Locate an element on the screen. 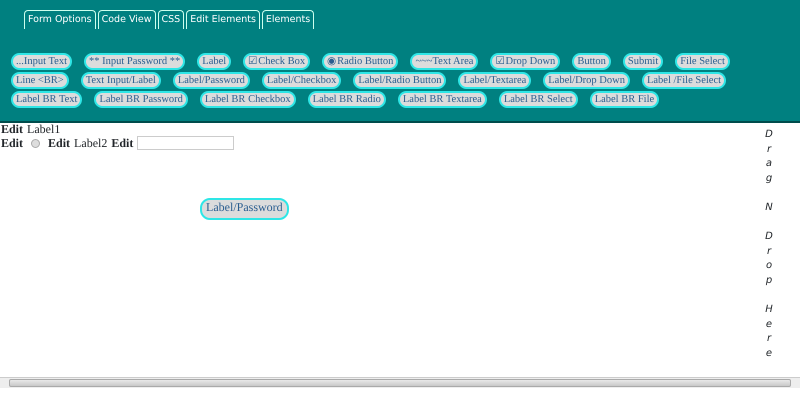 Image resolution: width=800 pixels, height=400 pixels. drop-hint: Drag N Drop Here is located at coordinates (769, 244).